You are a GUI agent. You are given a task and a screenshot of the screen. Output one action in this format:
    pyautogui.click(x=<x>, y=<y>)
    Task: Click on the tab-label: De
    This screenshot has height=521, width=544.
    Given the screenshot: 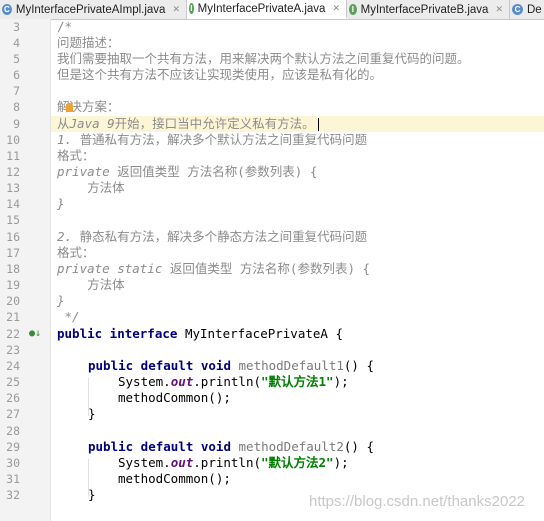 What is the action you would take?
    pyautogui.click(x=534, y=9)
    